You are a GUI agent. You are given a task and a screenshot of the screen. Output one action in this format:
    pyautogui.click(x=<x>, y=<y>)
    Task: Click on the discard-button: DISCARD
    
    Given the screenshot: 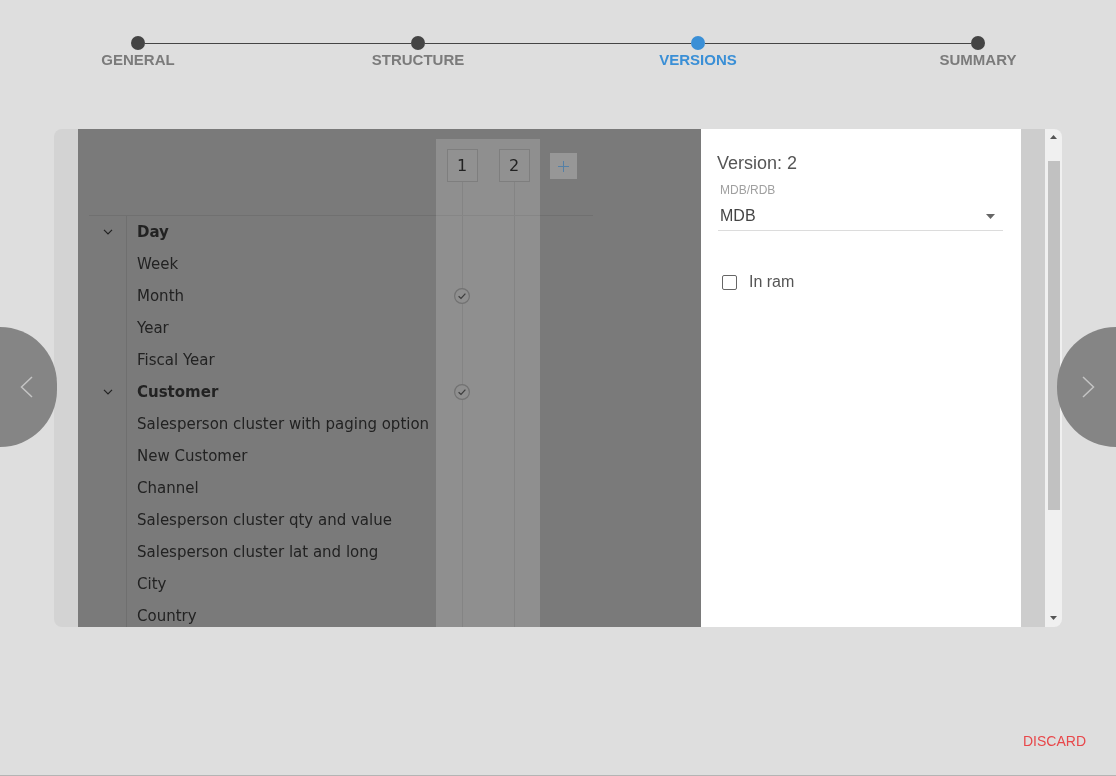 What is the action you would take?
    pyautogui.click(x=1054, y=741)
    